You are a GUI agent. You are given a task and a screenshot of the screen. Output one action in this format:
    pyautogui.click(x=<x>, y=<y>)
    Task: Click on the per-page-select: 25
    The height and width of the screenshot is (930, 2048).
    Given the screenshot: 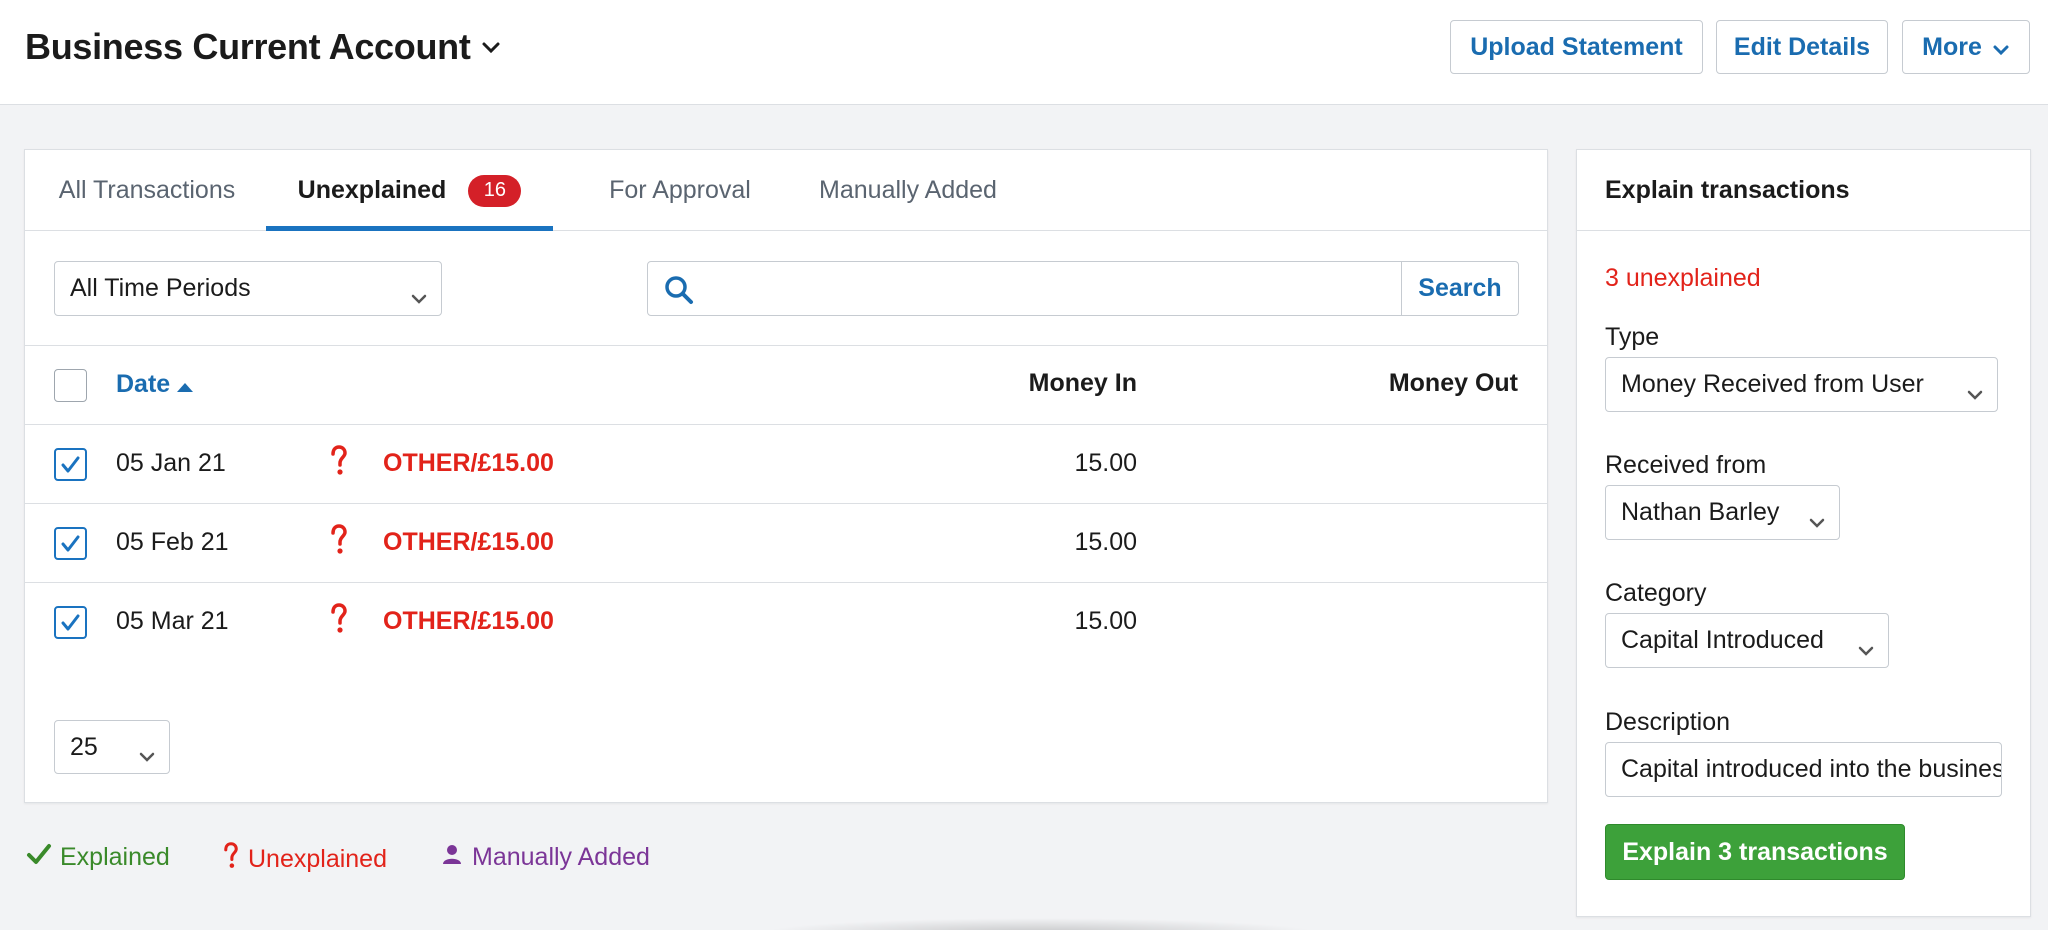 What is the action you would take?
    pyautogui.click(x=112, y=747)
    